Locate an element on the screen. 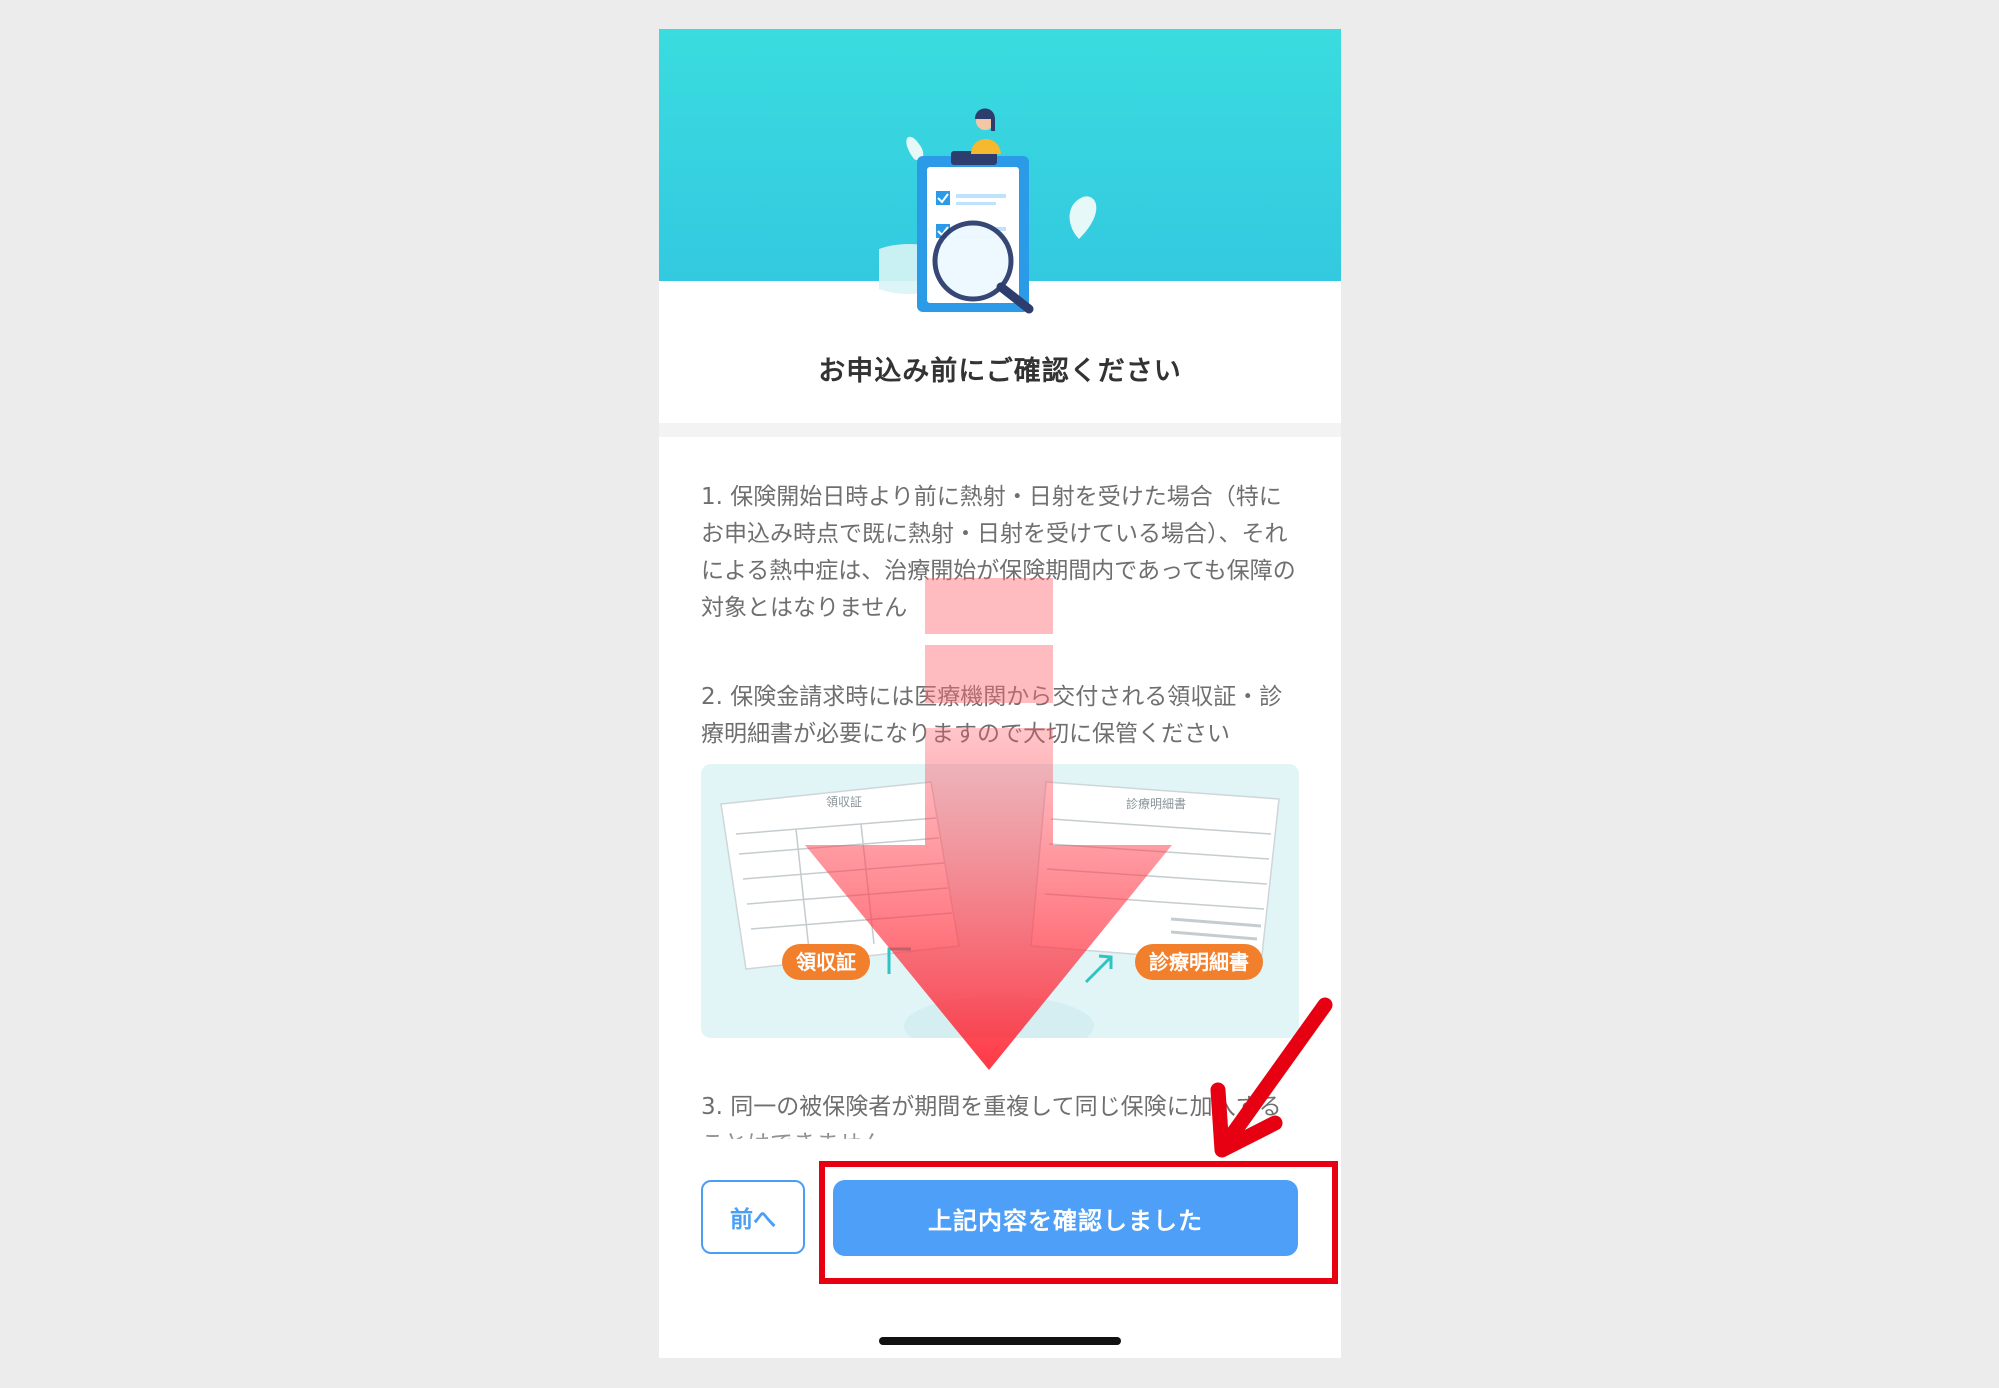 The height and width of the screenshot is (1388, 1999). arrow-pointer-icon is located at coordinates (1271, 1077).